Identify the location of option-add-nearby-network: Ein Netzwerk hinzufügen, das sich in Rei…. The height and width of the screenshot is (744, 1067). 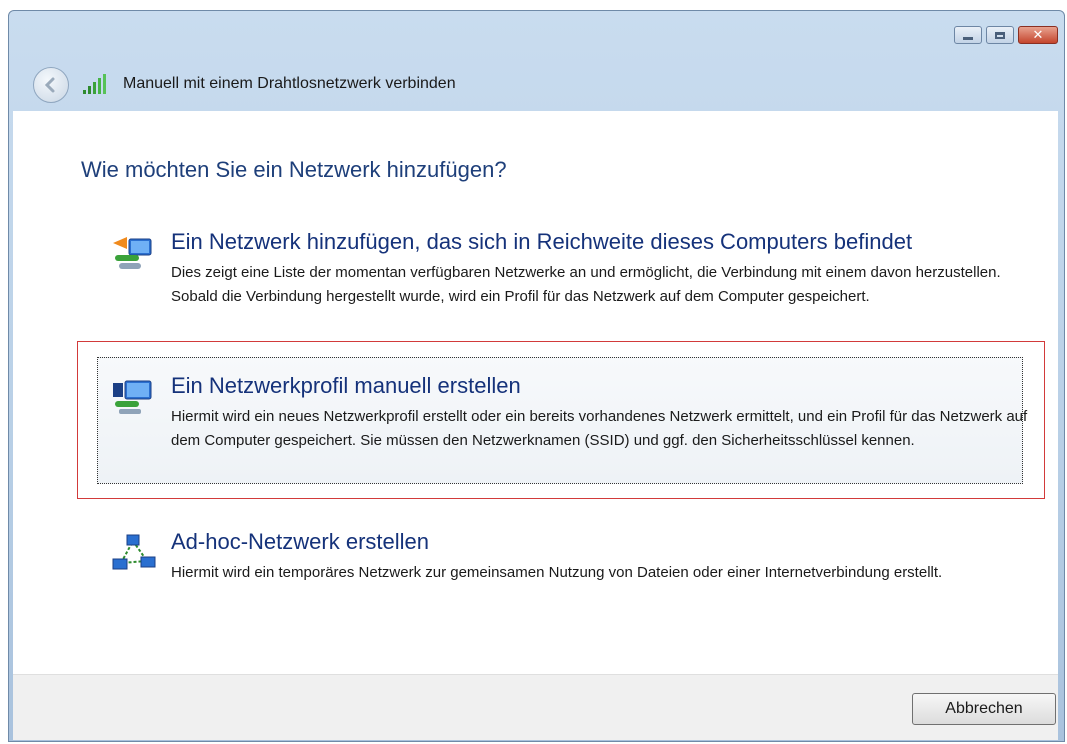
(571, 284).